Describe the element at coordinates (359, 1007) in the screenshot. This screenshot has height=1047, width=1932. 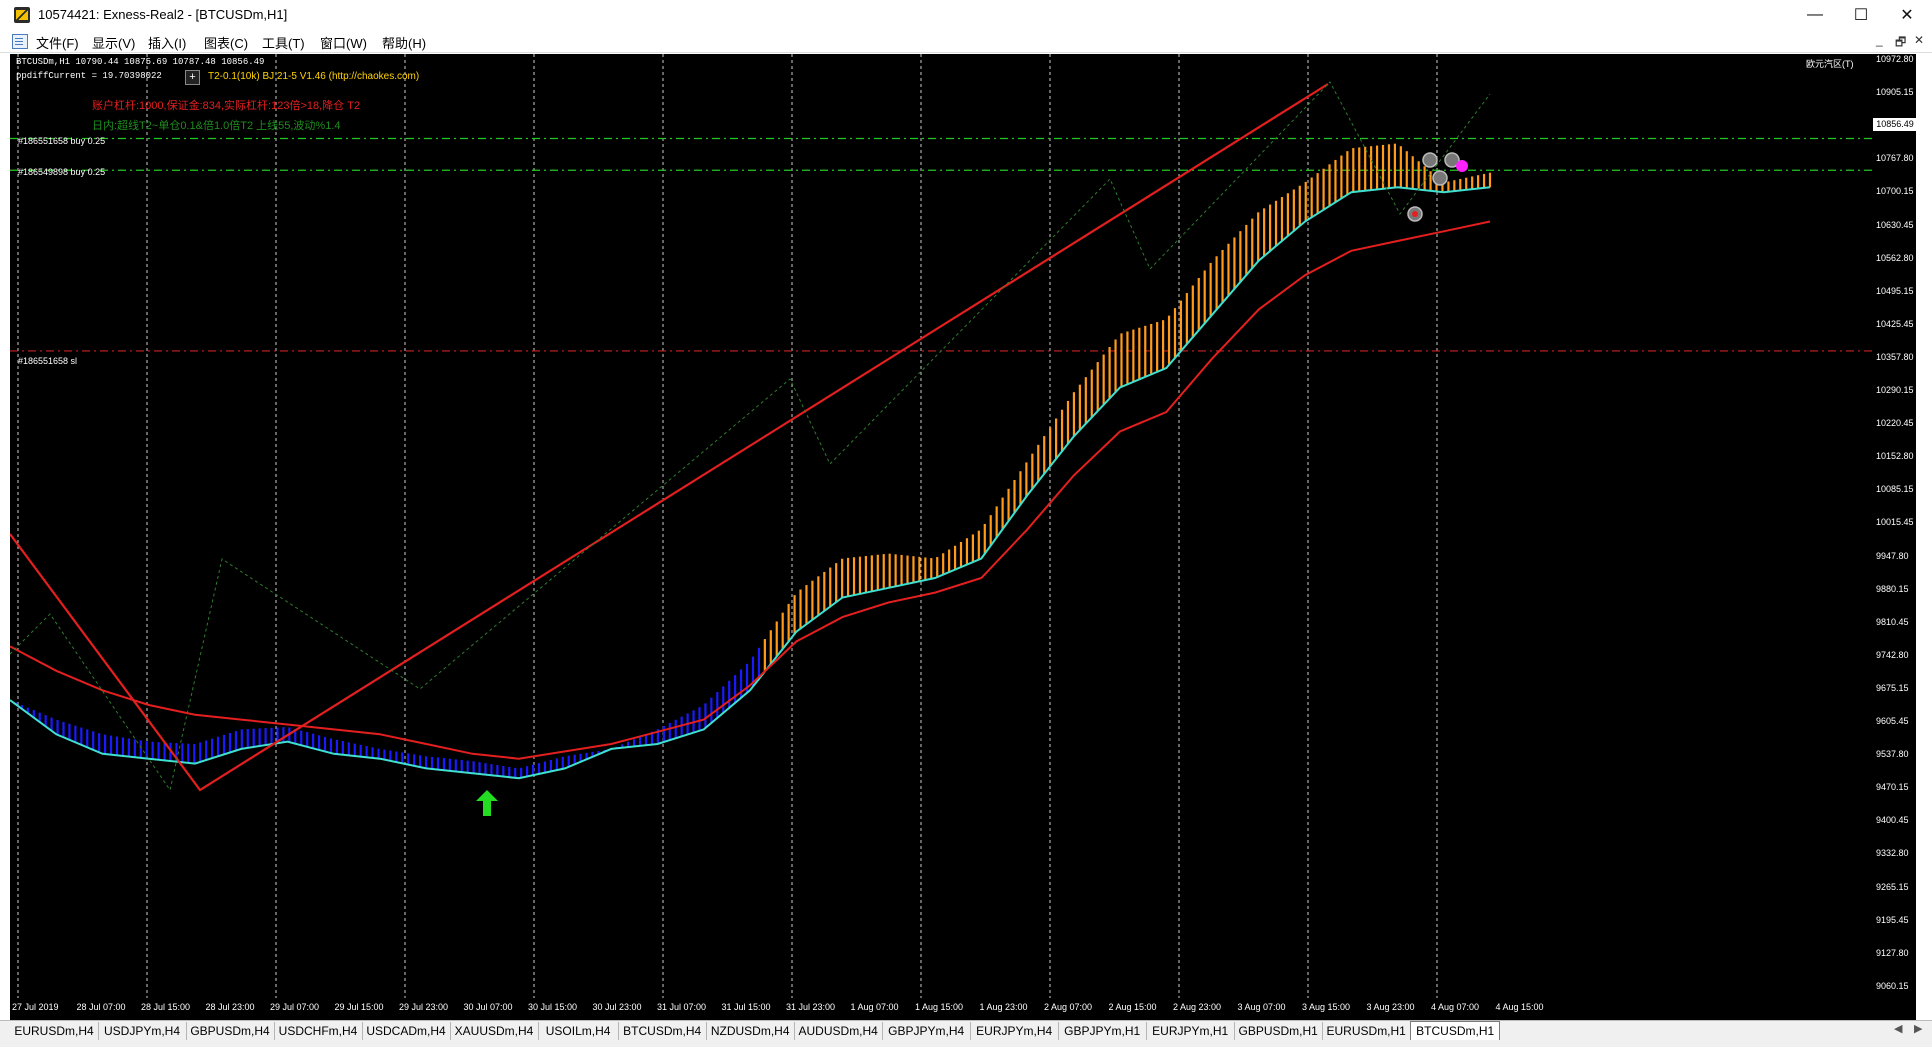
I see `time-tick-label: 29 Jul 15:00` at that location.